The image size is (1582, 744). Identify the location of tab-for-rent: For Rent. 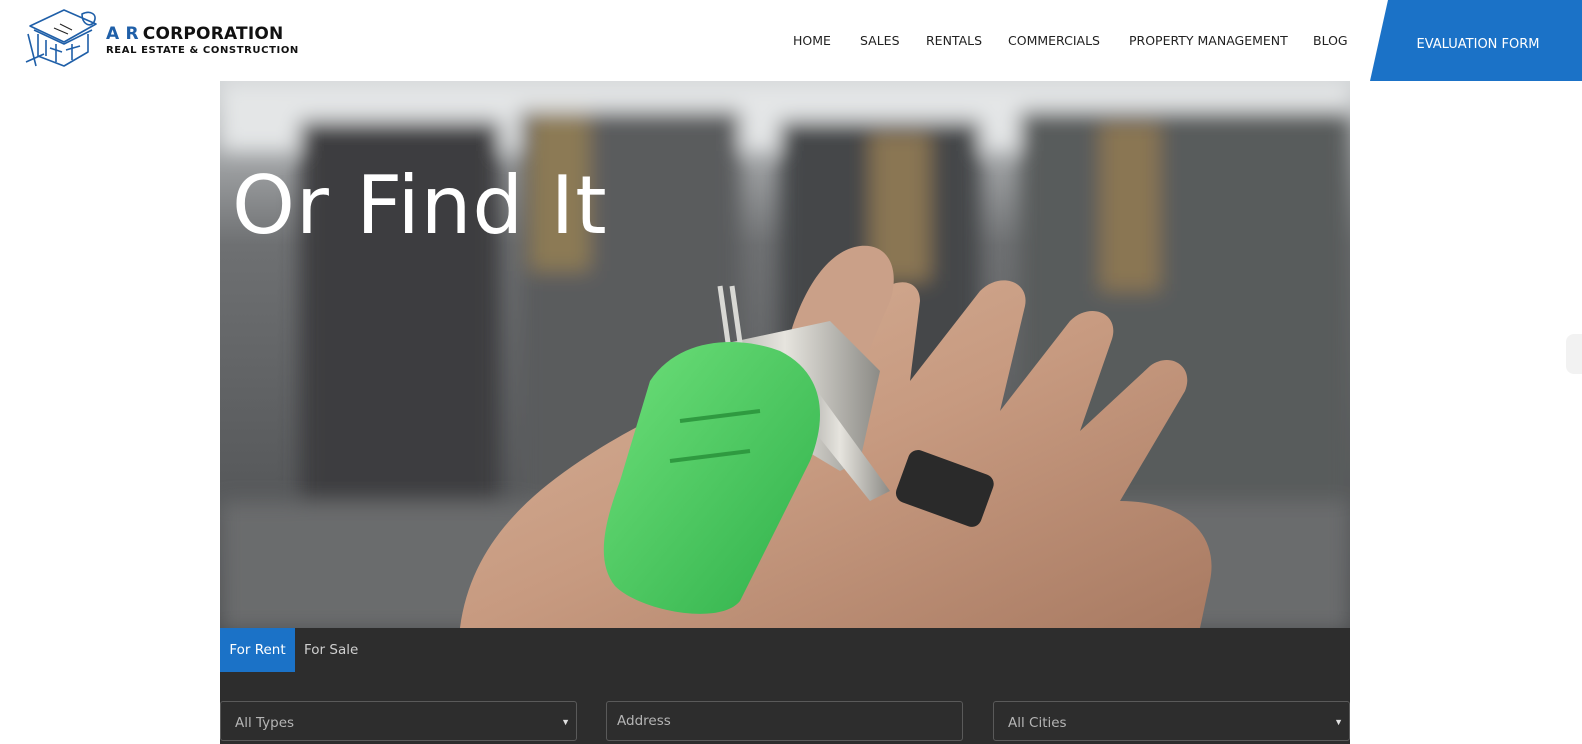
(257, 650).